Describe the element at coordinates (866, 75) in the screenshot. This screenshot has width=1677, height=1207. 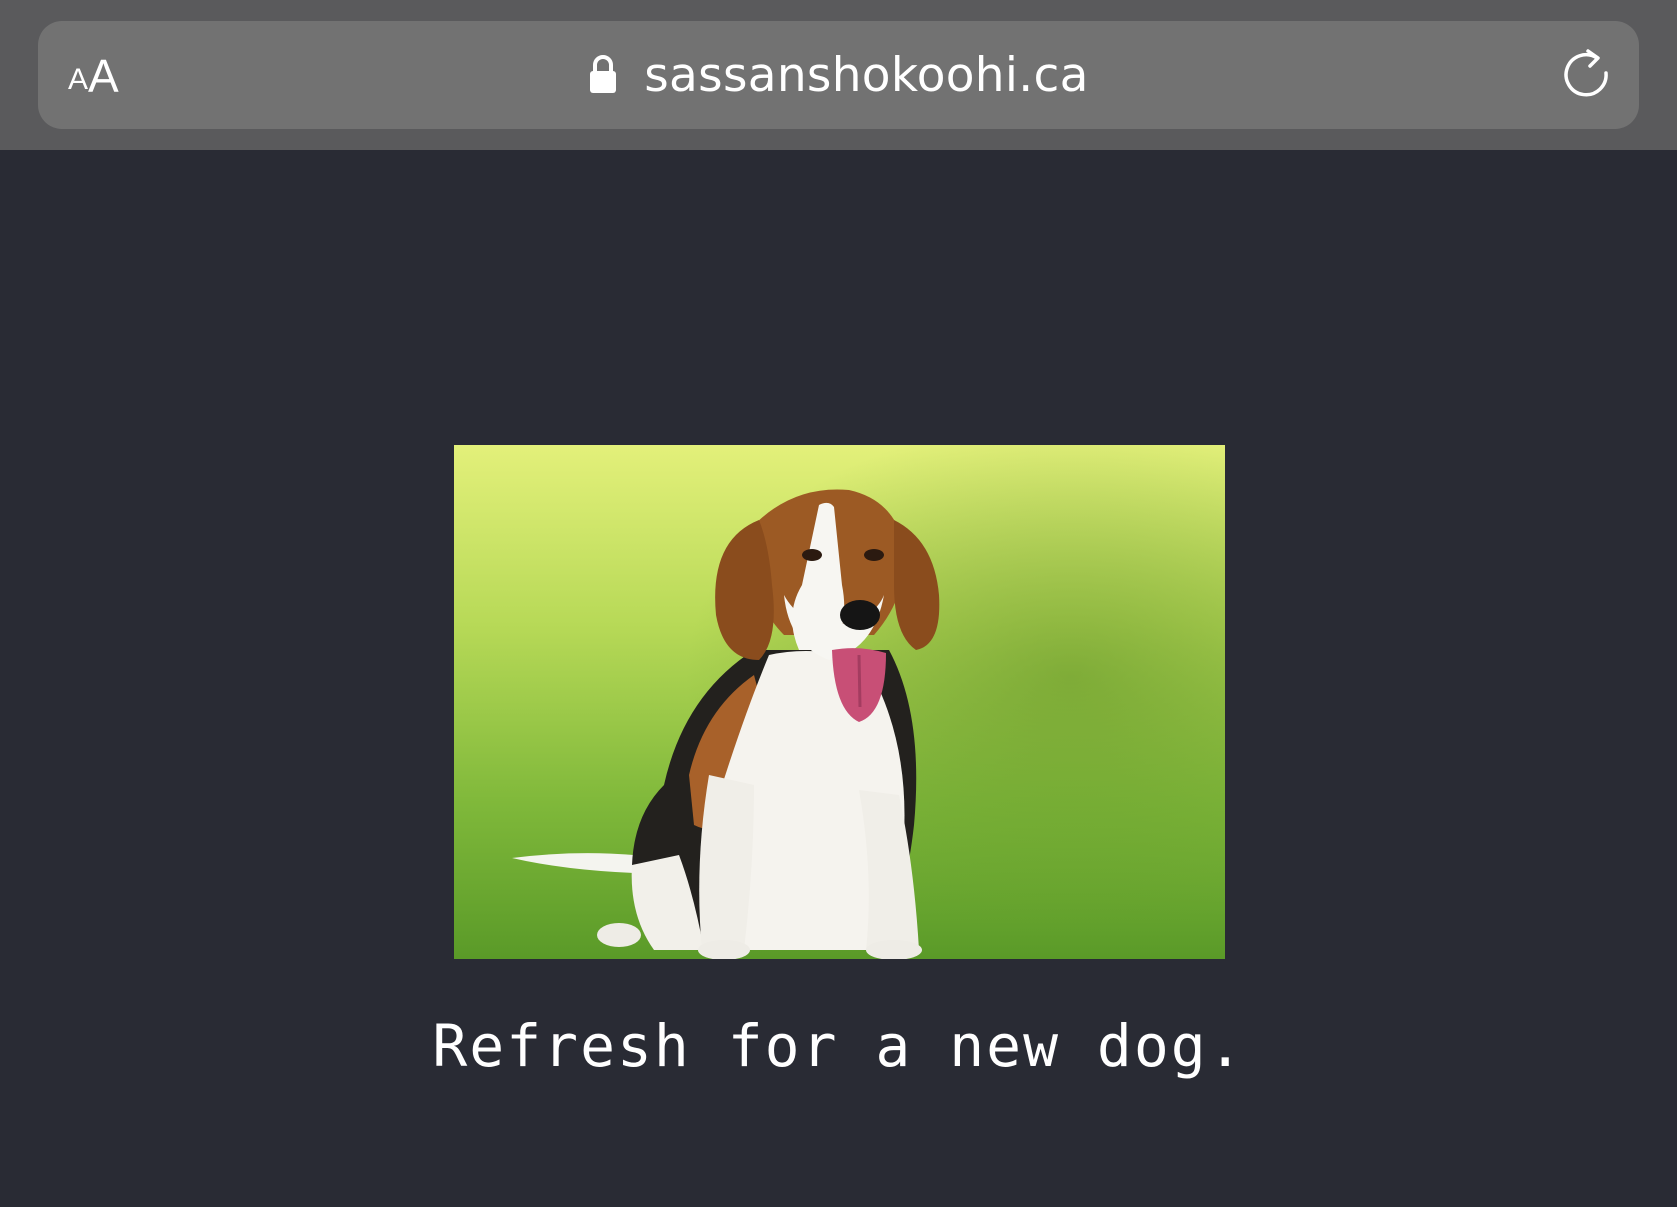
I see `url-text: sassanshokoohi.ca` at that location.